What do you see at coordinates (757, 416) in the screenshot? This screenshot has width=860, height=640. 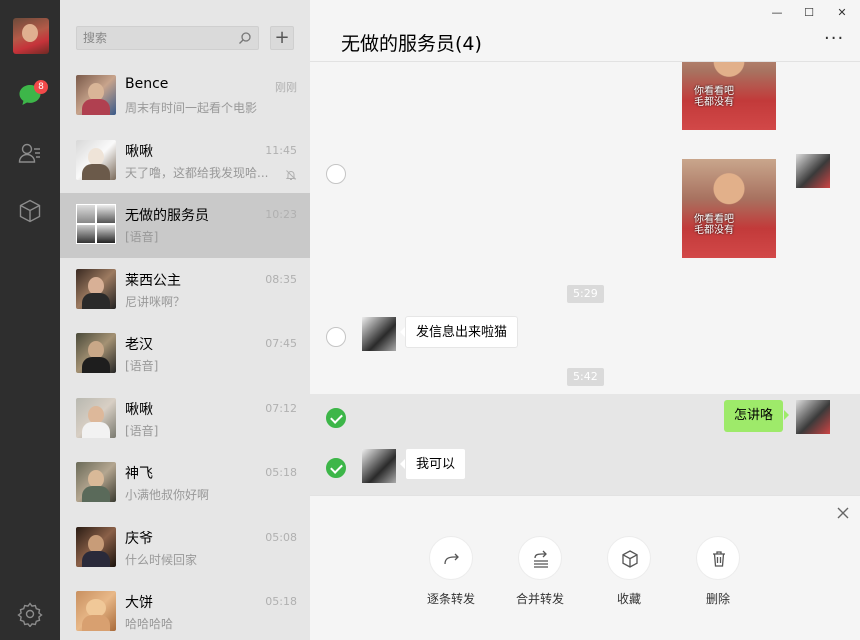 I see `message-bubble-mine: 怎讲咯` at bounding box center [757, 416].